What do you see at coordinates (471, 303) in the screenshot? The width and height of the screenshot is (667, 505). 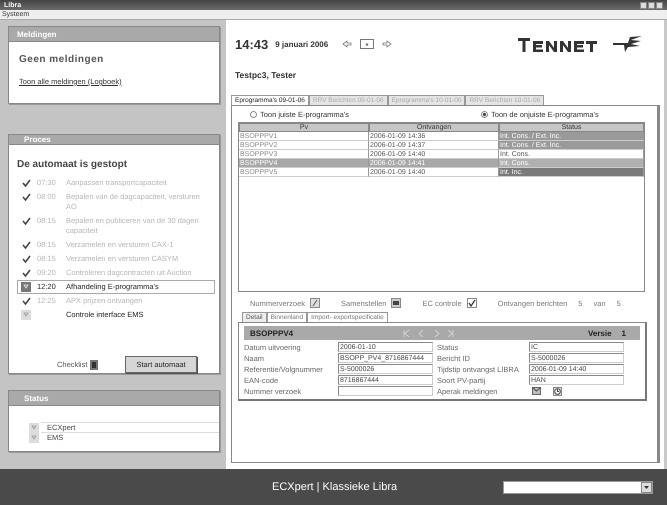 I see `checkbox` at bounding box center [471, 303].